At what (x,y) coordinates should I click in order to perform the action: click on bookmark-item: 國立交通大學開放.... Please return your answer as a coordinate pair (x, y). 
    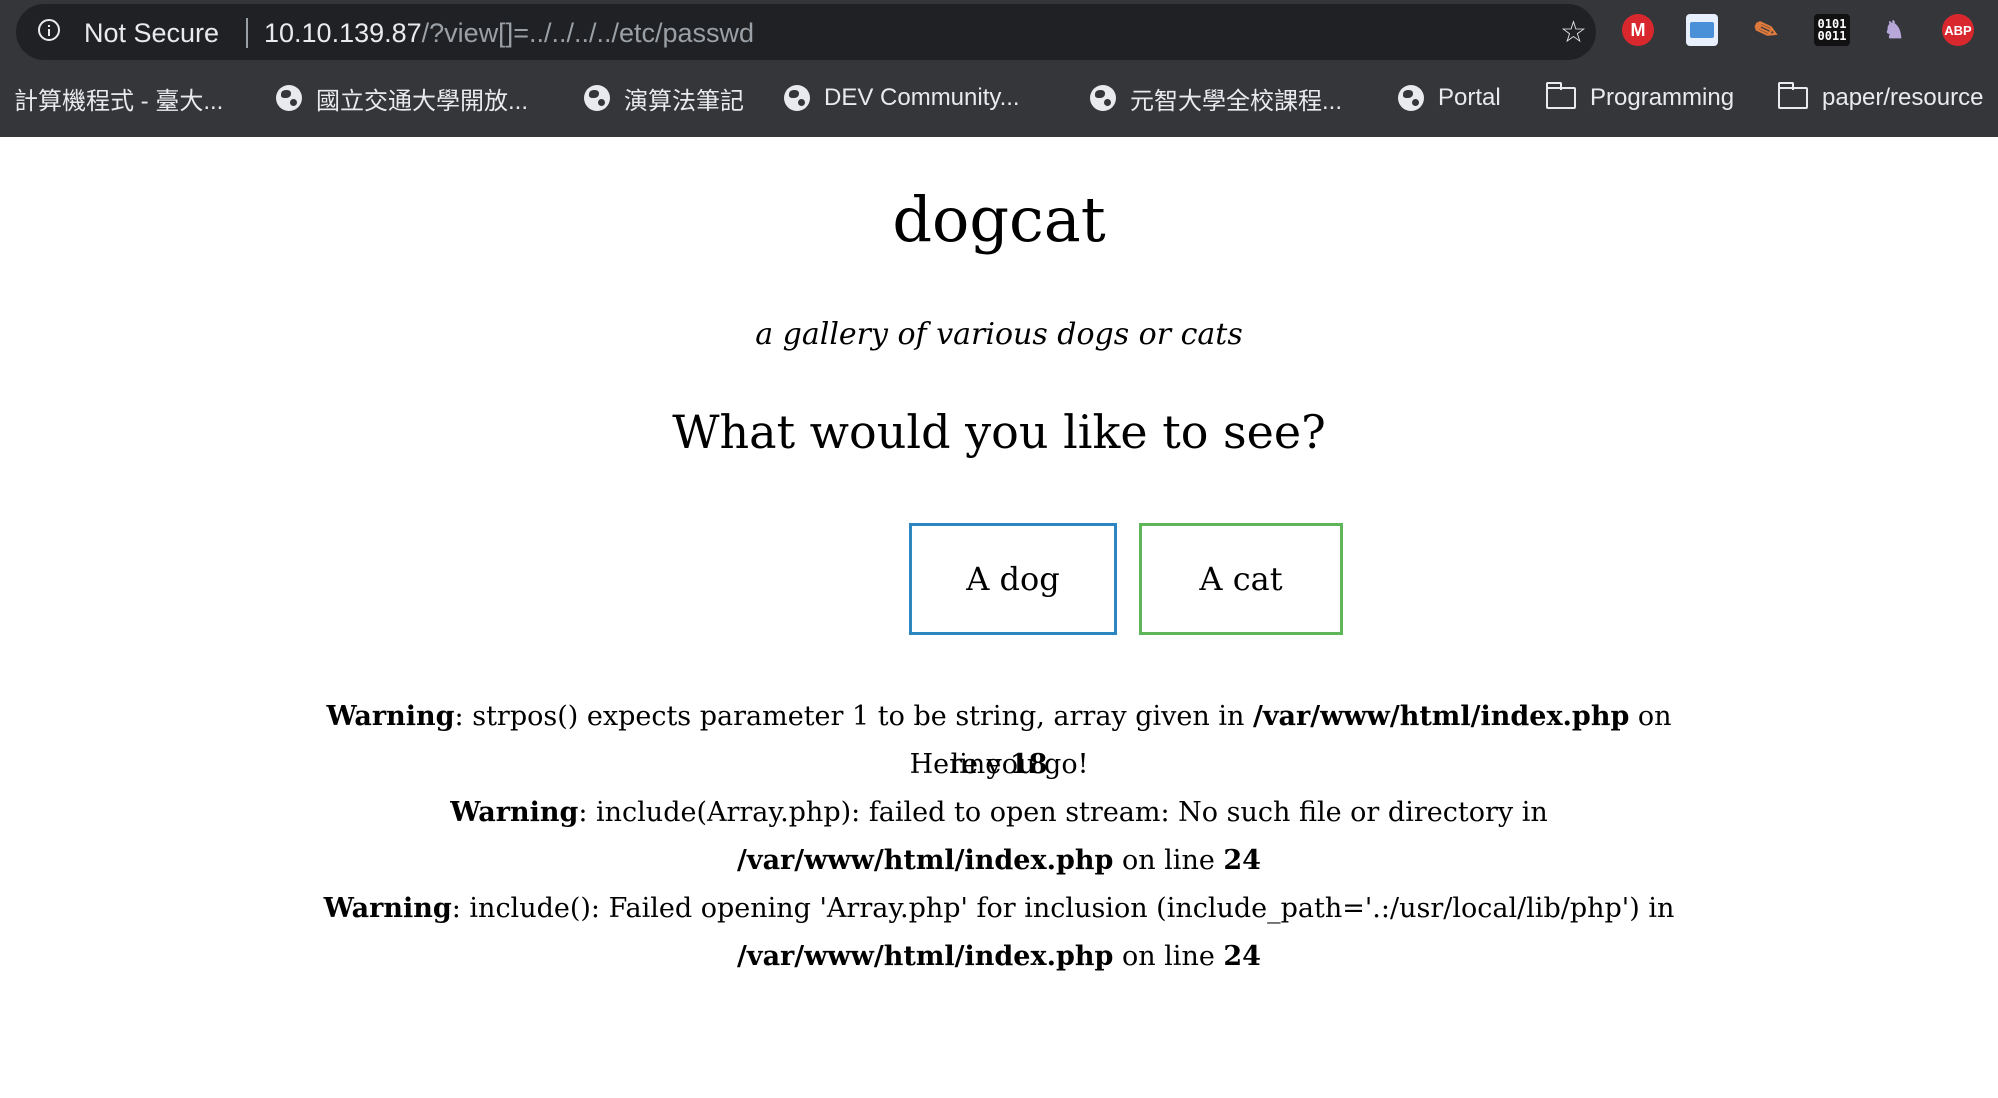
    Looking at the image, I should click on (402, 98).